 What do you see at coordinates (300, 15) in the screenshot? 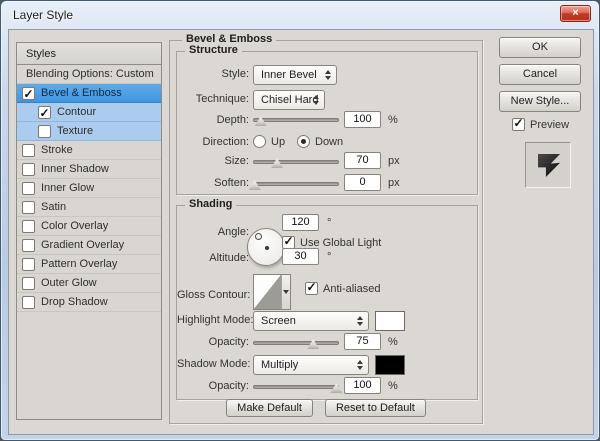
I see `title-bar: Layer Style ×` at bounding box center [300, 15].